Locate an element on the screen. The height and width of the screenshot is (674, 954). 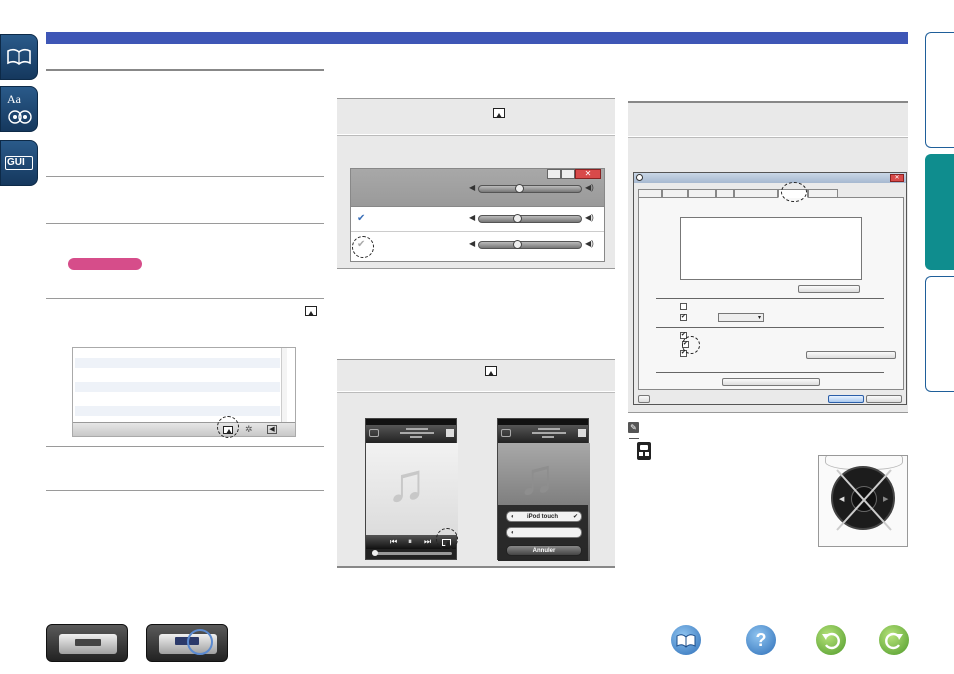
reset-sync-history-button is located at coordinates (771, 382).